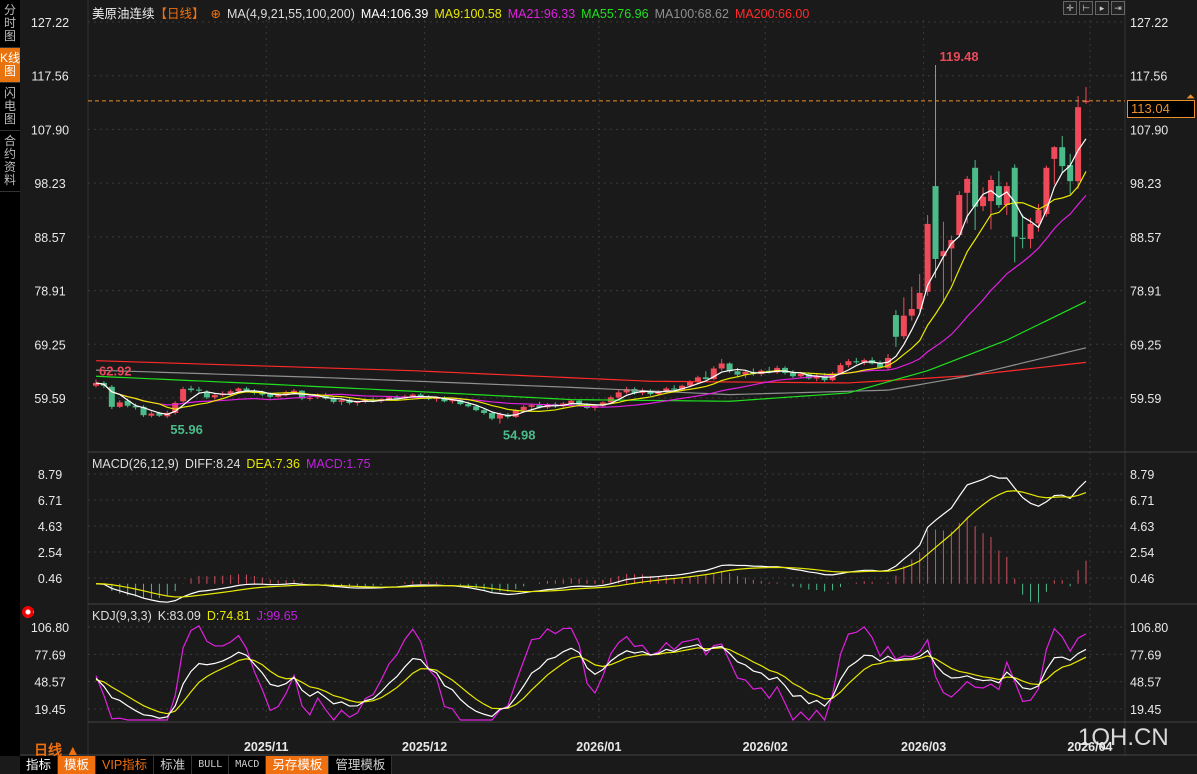 The height and width of the screenshot is (774, 1197). I want to click on ma9-value: MA9:100.58, so click(468, 14).